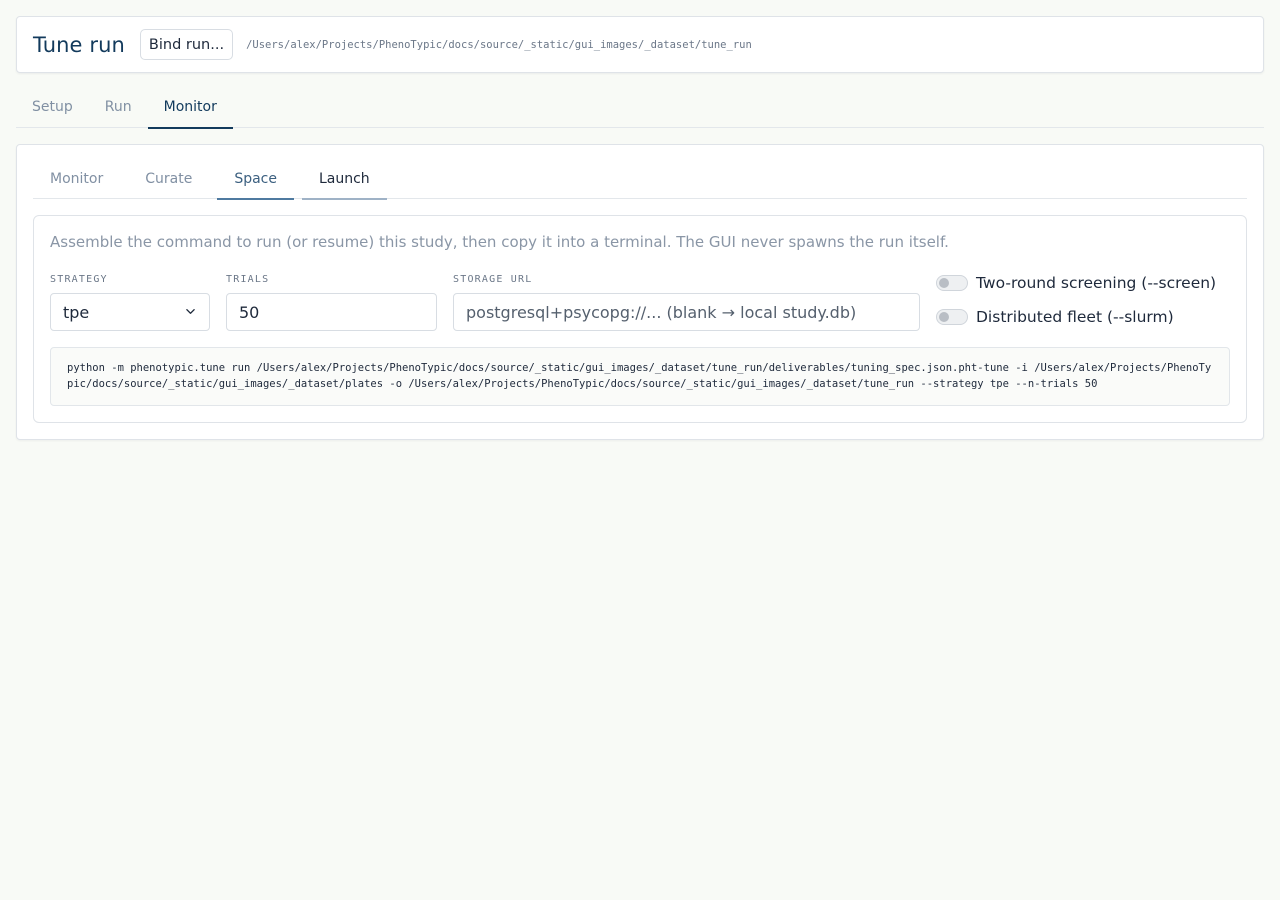 Image resolution: width=1280 pixels, height=900 pixels. Describe the element at coordinates (76, 179) in the screenshot. I see `subtab-monitor: Monitor` at that location.